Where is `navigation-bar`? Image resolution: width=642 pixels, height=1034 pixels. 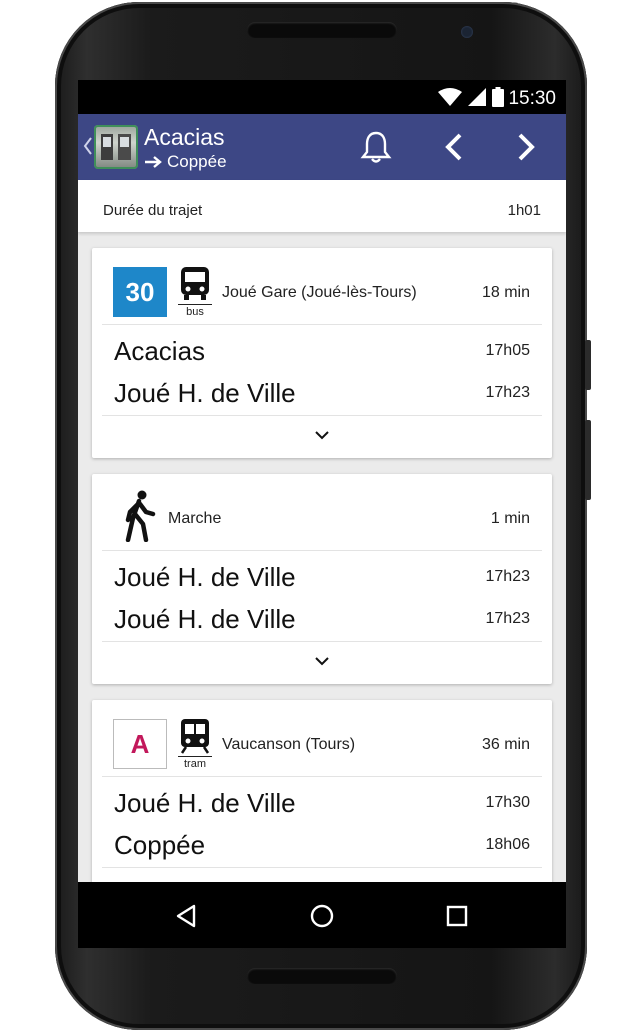
navigation-bar is located at coordinates (322, 915).